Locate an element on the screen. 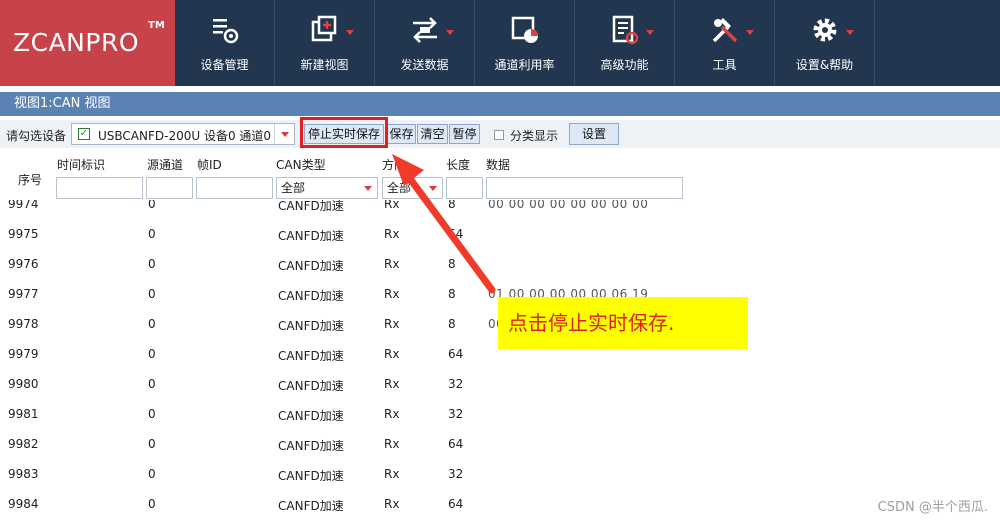 The height and width of the screenshot is (522, 1000). cell-seq: 9976 is located at coordinates (23, 264).